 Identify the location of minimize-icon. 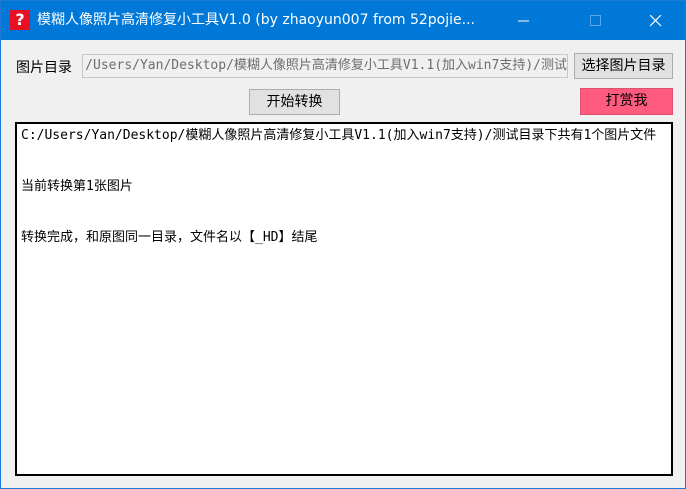
(523, 21).